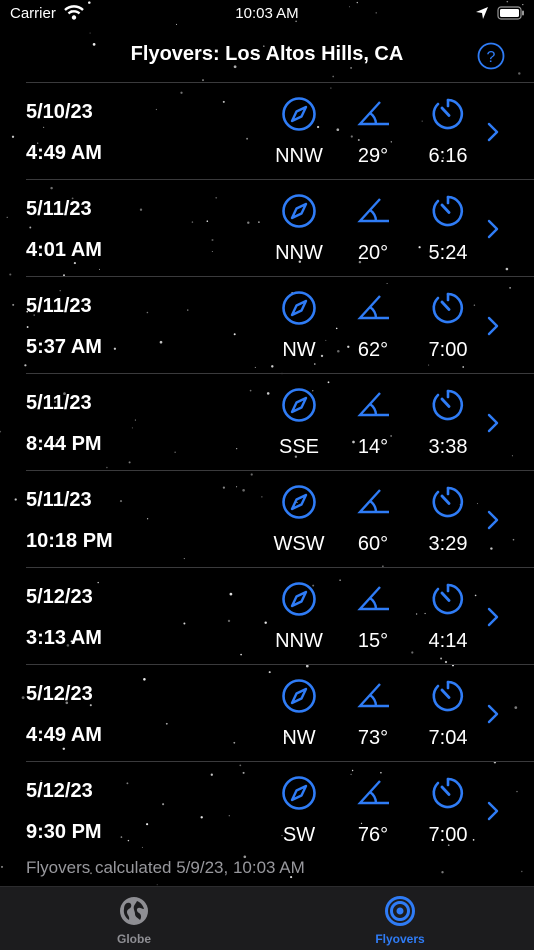 This screenshot has width=534, height=950. Describe the element at coordinates (448, 544) in the screenshot. I see `flyover-duration: 3:29` at that location.